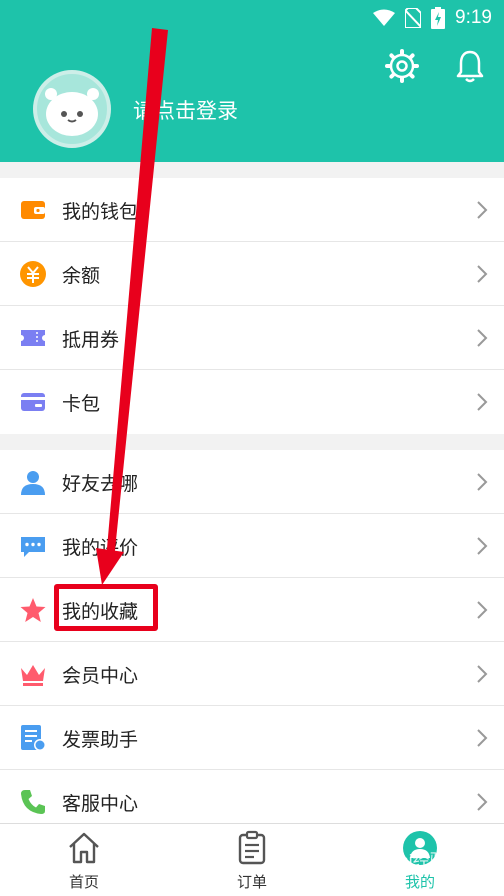 This screenshot has width=504, height=896. Describe the element at coordinates (33, 274) in the screenshot. I see `yuan-coin-icon` at that location.